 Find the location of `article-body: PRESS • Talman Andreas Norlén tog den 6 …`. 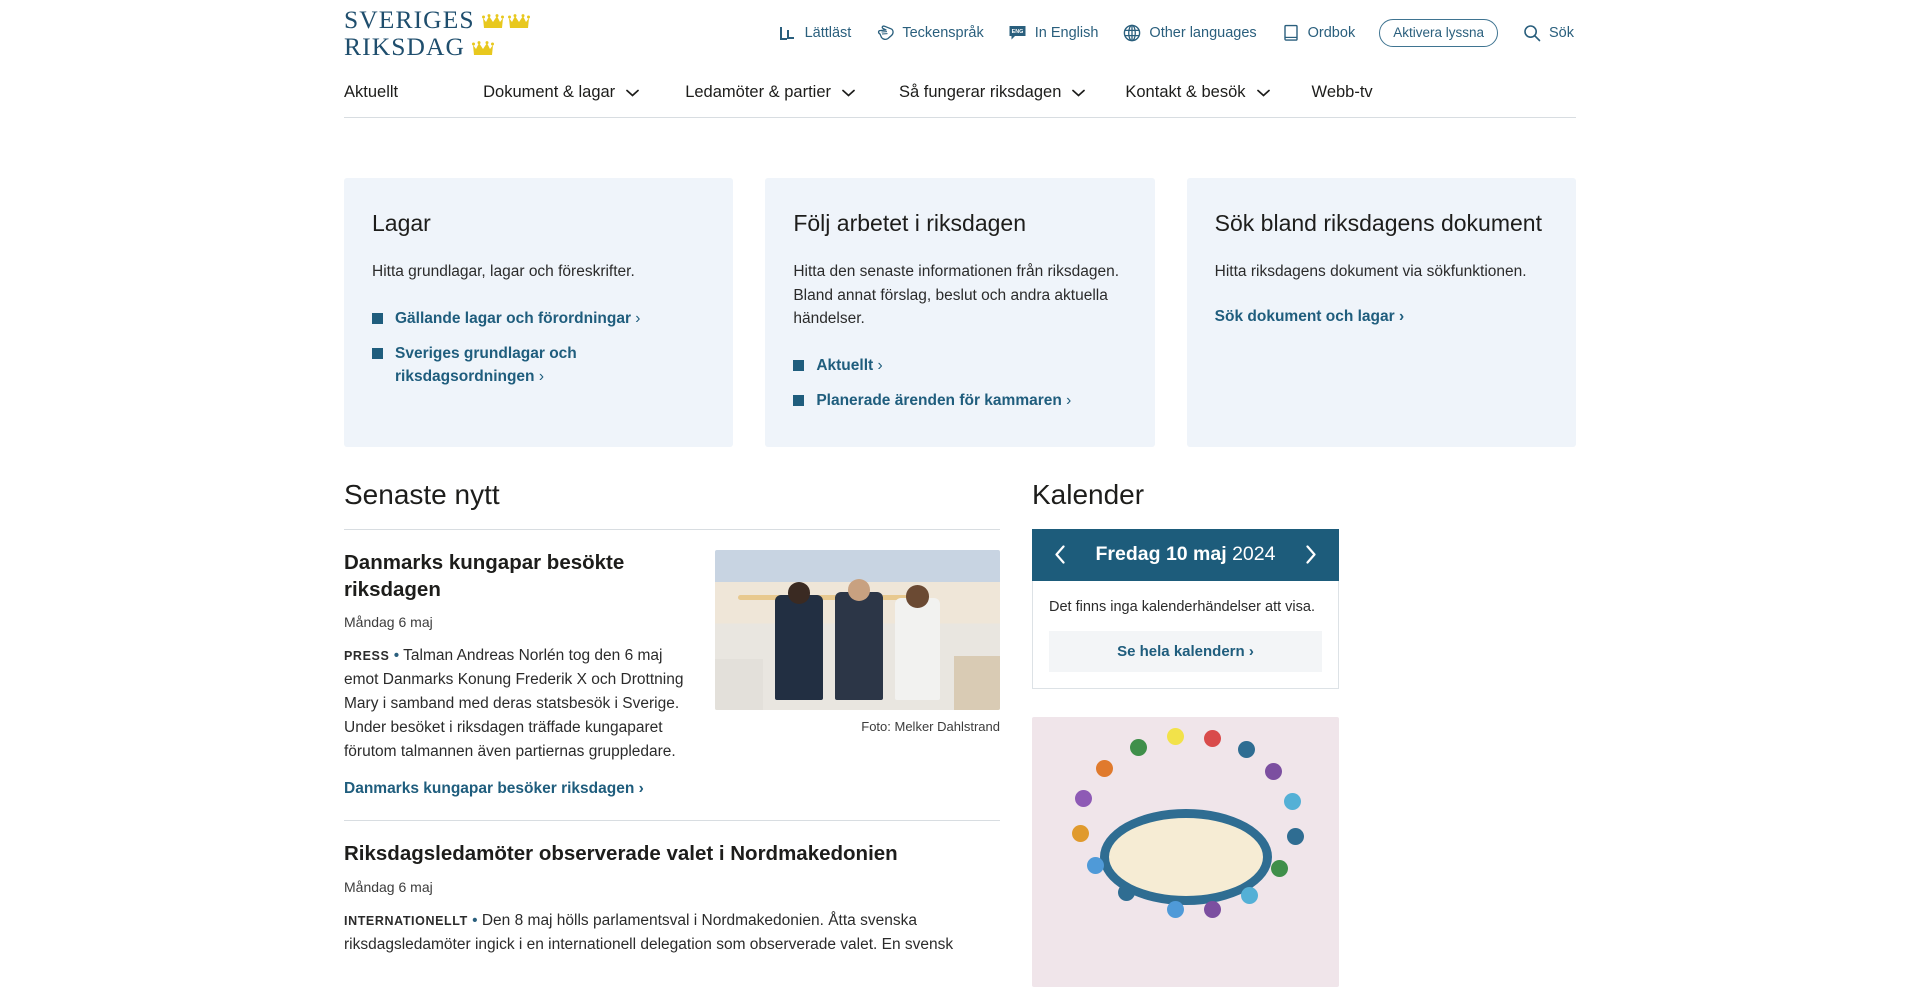

article-body: PRESS • Talman Andreas Norlén tog den 6 … is located at coordinates (520, 704).